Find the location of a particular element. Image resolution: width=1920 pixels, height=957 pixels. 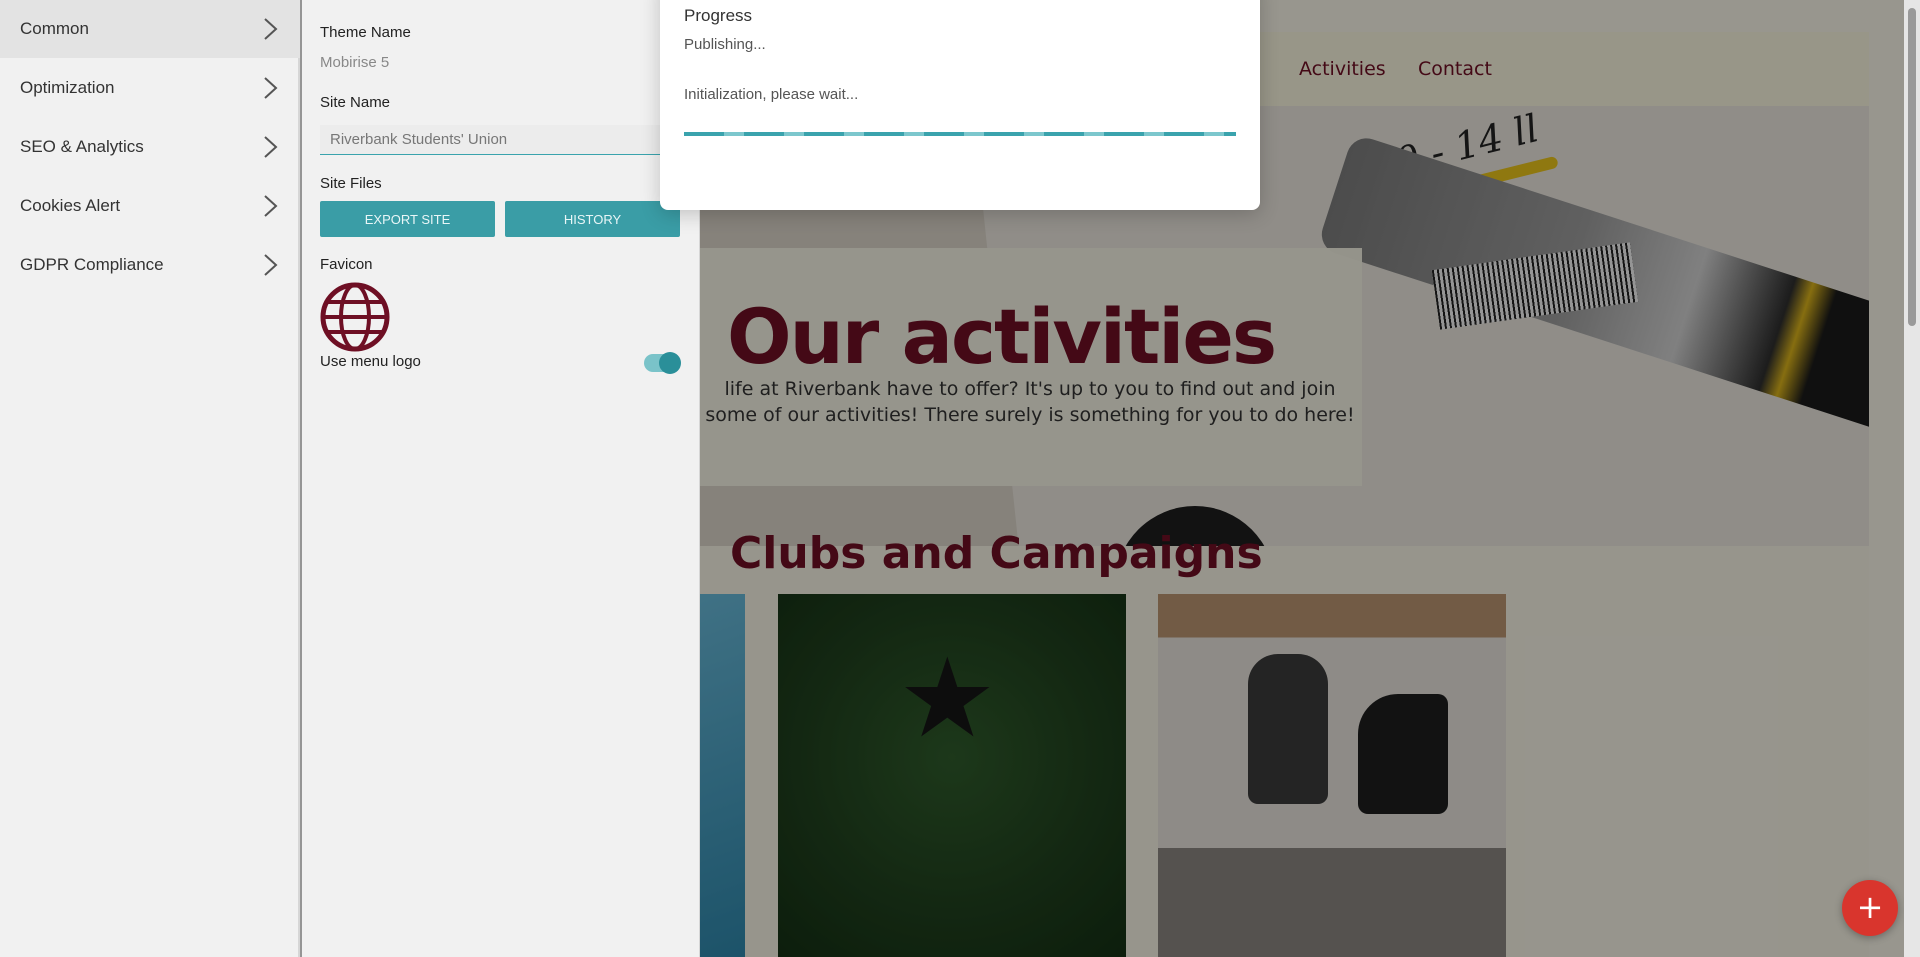

add-block-button: + is located at coordinates (1870, 908).